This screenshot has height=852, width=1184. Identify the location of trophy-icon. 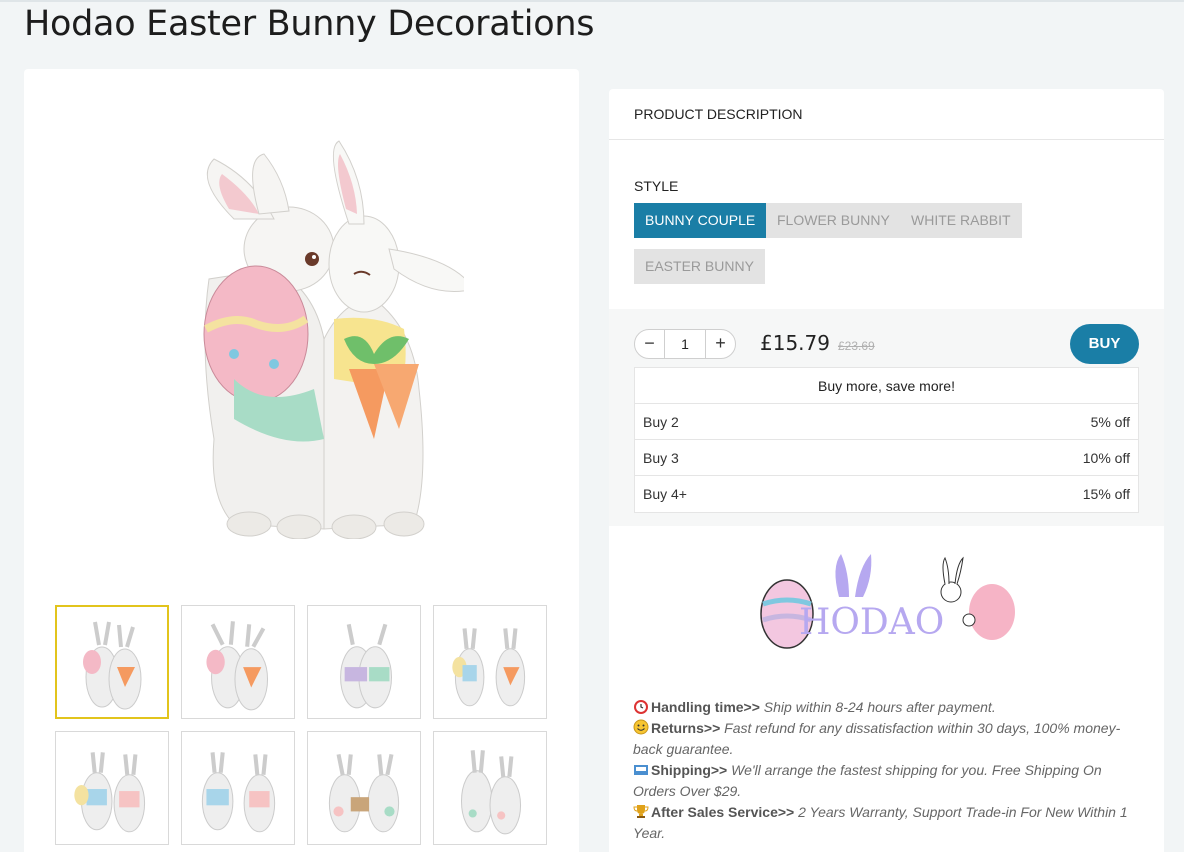
(641, 811).